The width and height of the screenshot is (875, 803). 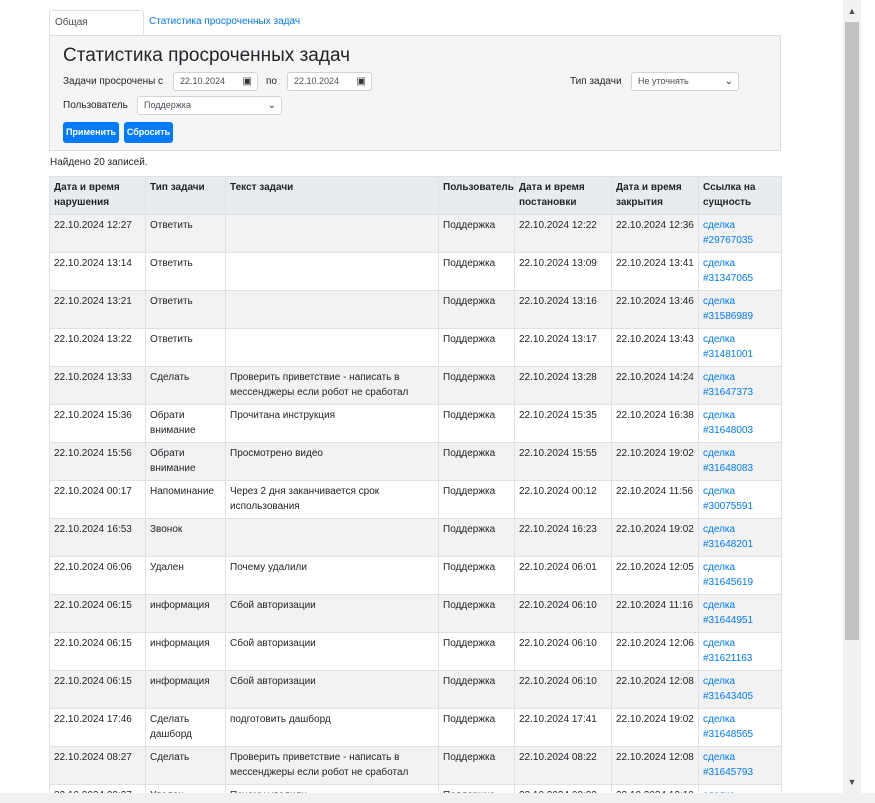 What do you see at coordinates (728, 727) in the screenshot?
I see `entity-link: сделка #31648565` at bounding box center [728, 727].